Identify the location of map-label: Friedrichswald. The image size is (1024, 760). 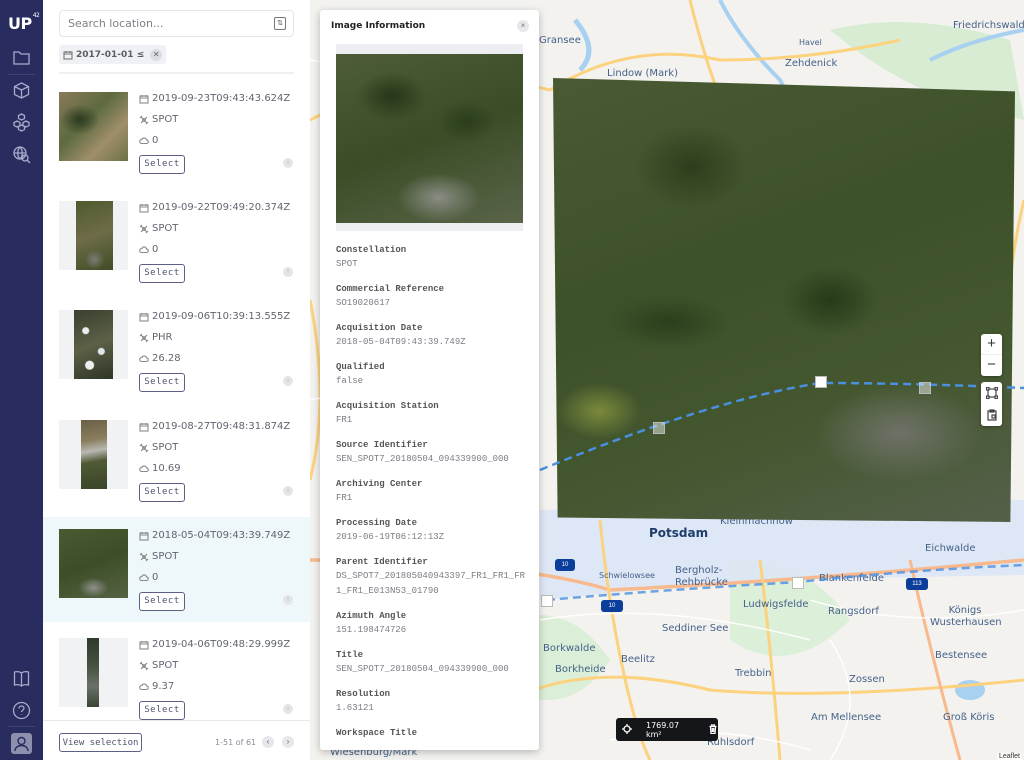
(988, 25).